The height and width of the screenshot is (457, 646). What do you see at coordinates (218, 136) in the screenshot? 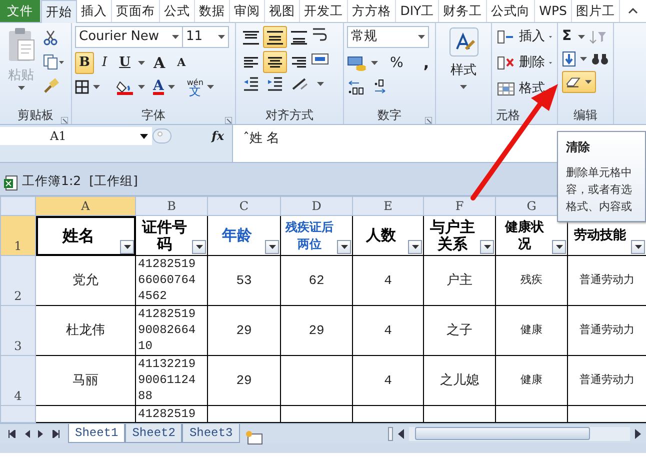
I see `insert-function-button: fx` at bounding box center [218, 136].